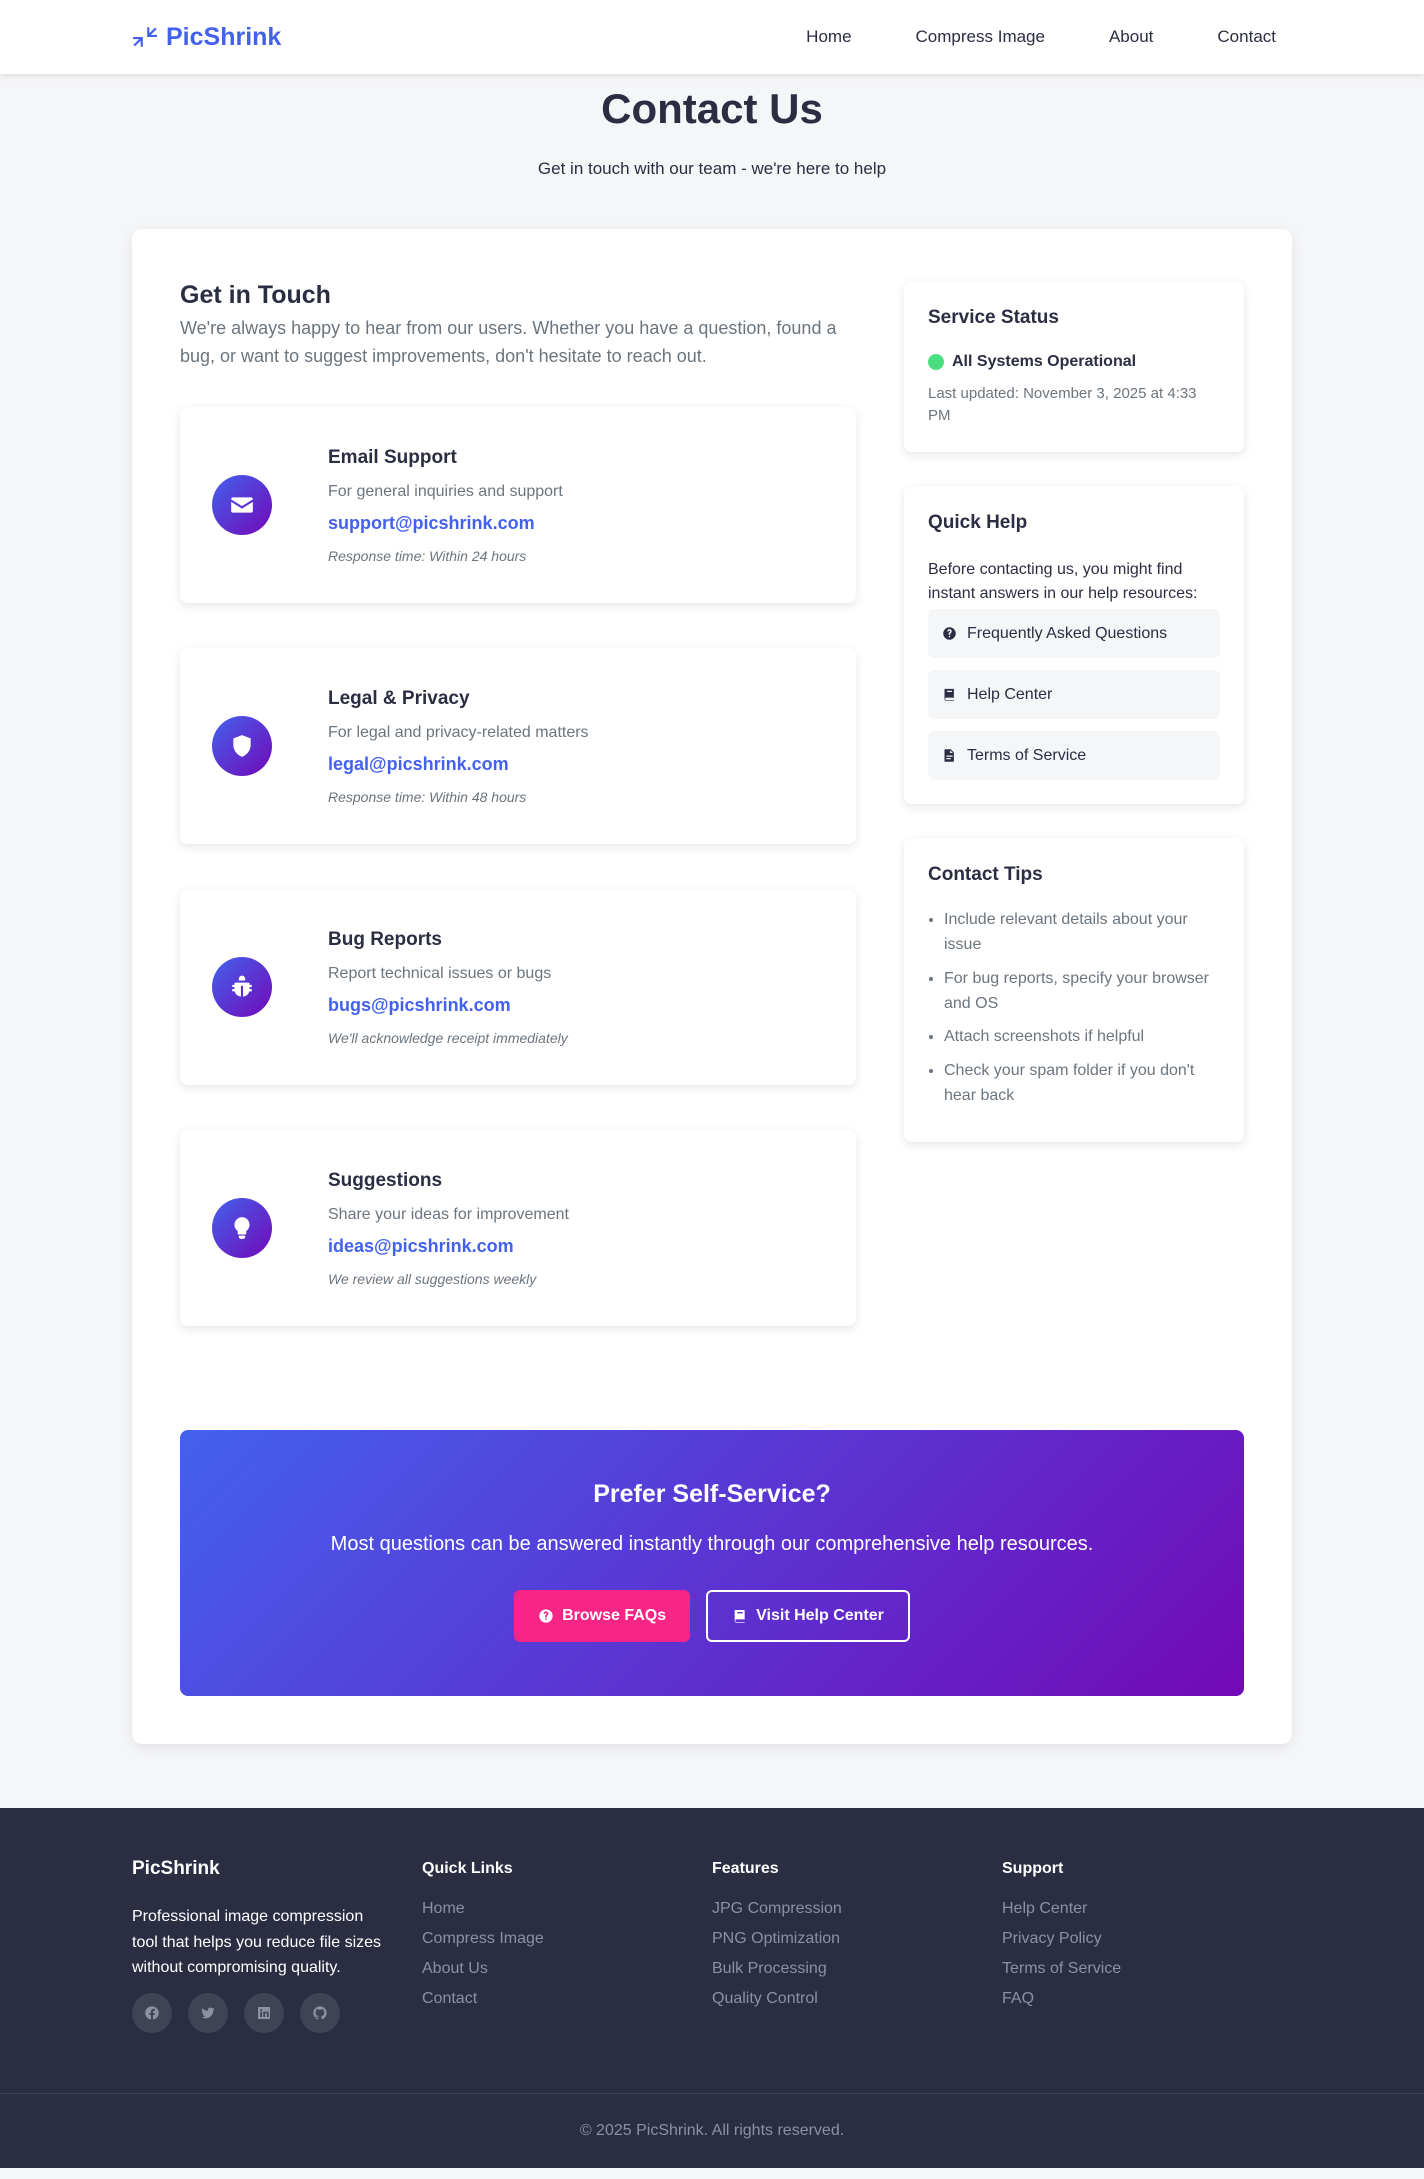 This screenshot has height=2179, width=1424. What do you see at coordinates (712, 108) in the screenshot?
I see `page-title: Contact Us` at bounding box center [712, 108].